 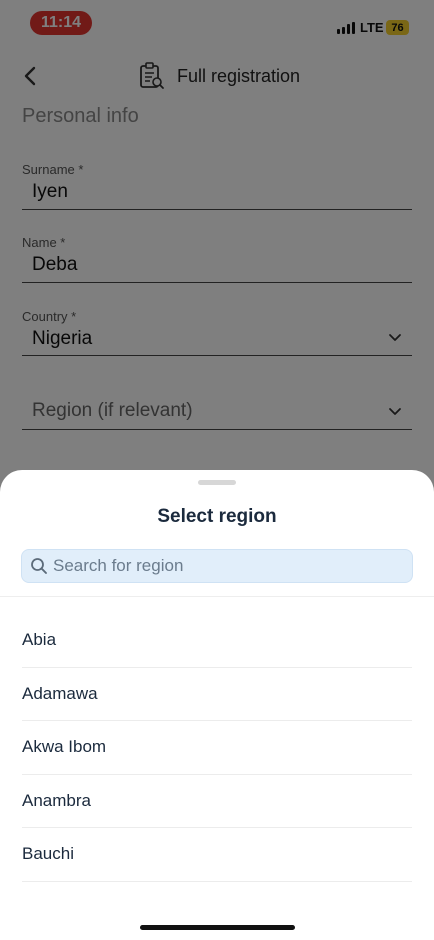 I want to click on region-item-abia: Abia, so click(x=217, y=641).